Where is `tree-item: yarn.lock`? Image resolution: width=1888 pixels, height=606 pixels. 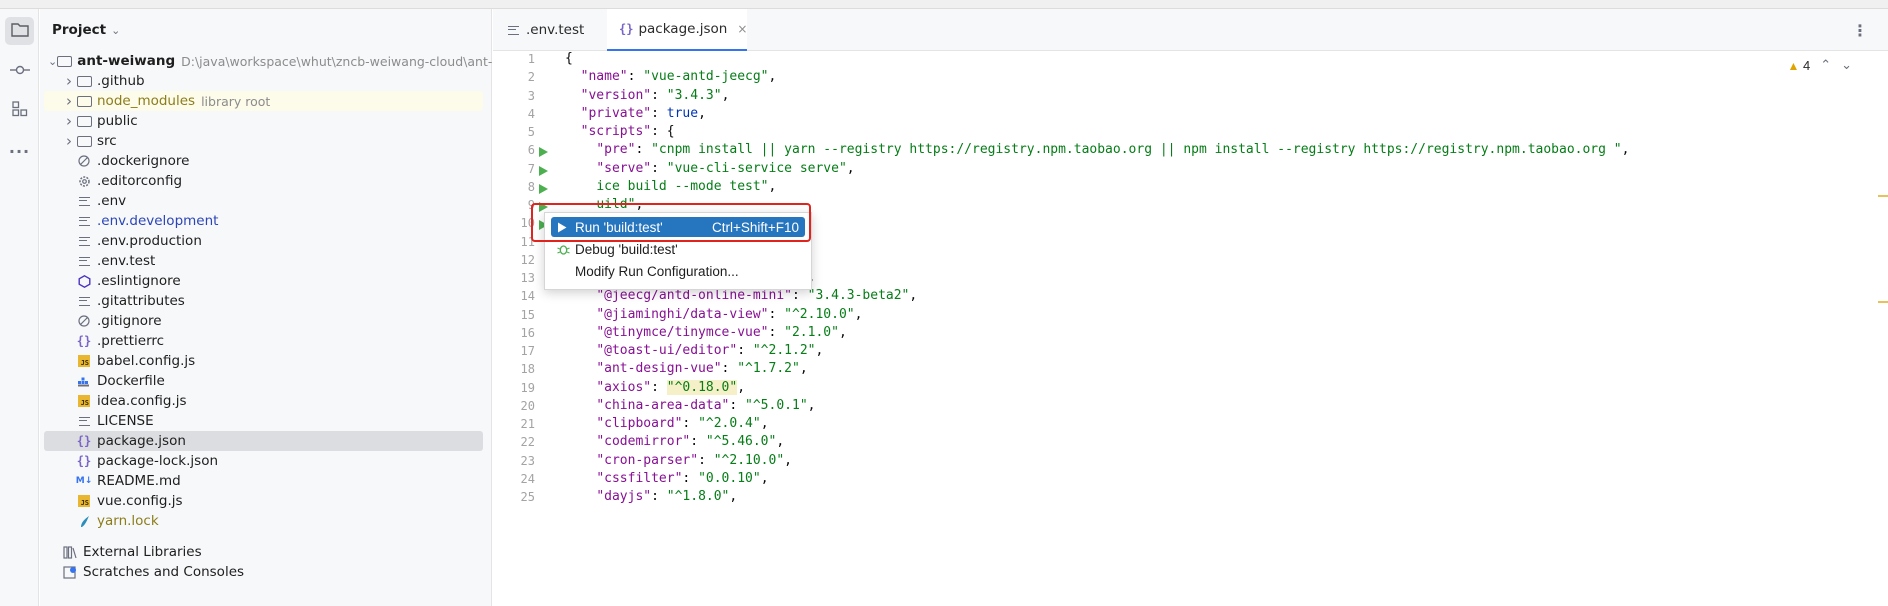 tree-item: yarn.lock is located at coordinates (263, 521).